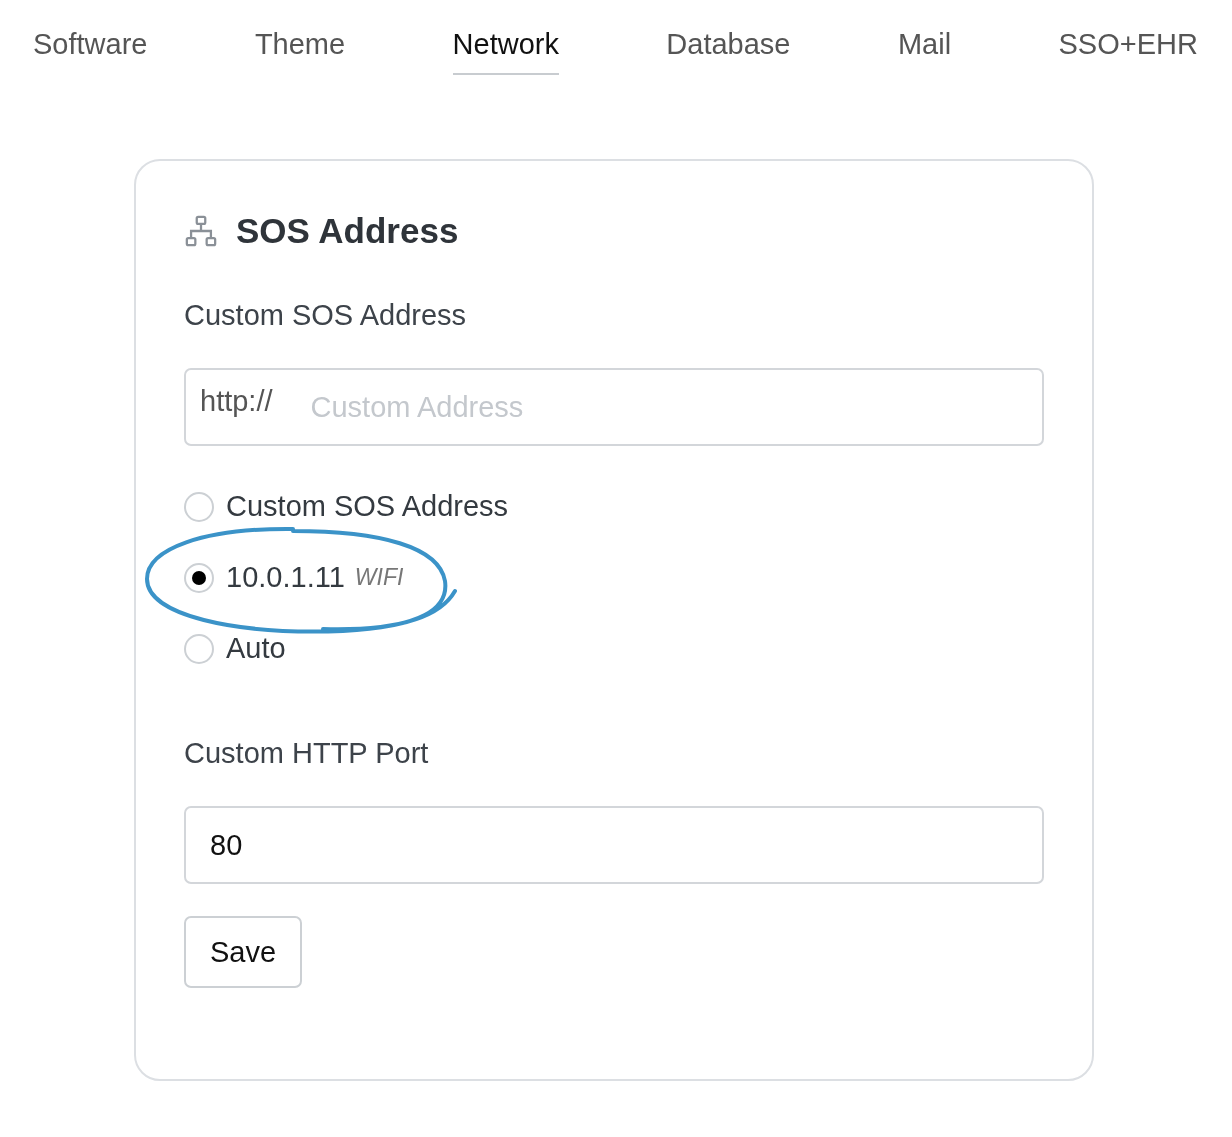 This screenshot has height=1137, width=1232. What do you see at coordinates (1128, 51) in the screenshot?
I see `tab: SSO+EHR` at bounding box center [1128, 51].